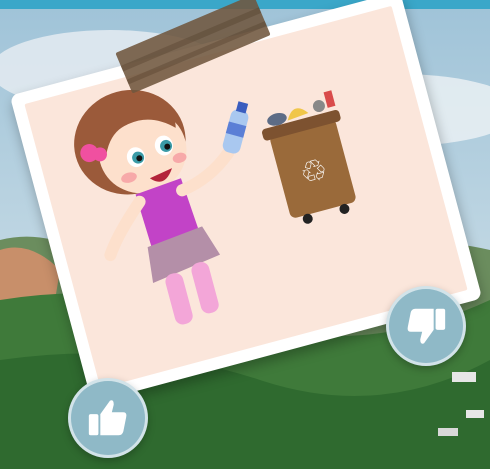 This screenshot has width=490, height=469. What do you see at coordinates (309, 157) in the screenshot?
I see `recycling-bin: ♲` at bounding box center [309, 157].